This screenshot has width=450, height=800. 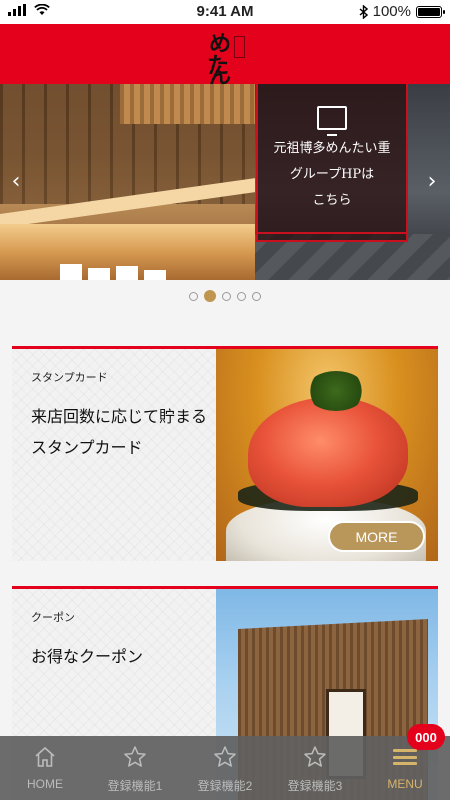 What do you see at coordinates (45, 768) in the screenshot?
I see `tab-home: HOME` at bounding box center [45, 768].